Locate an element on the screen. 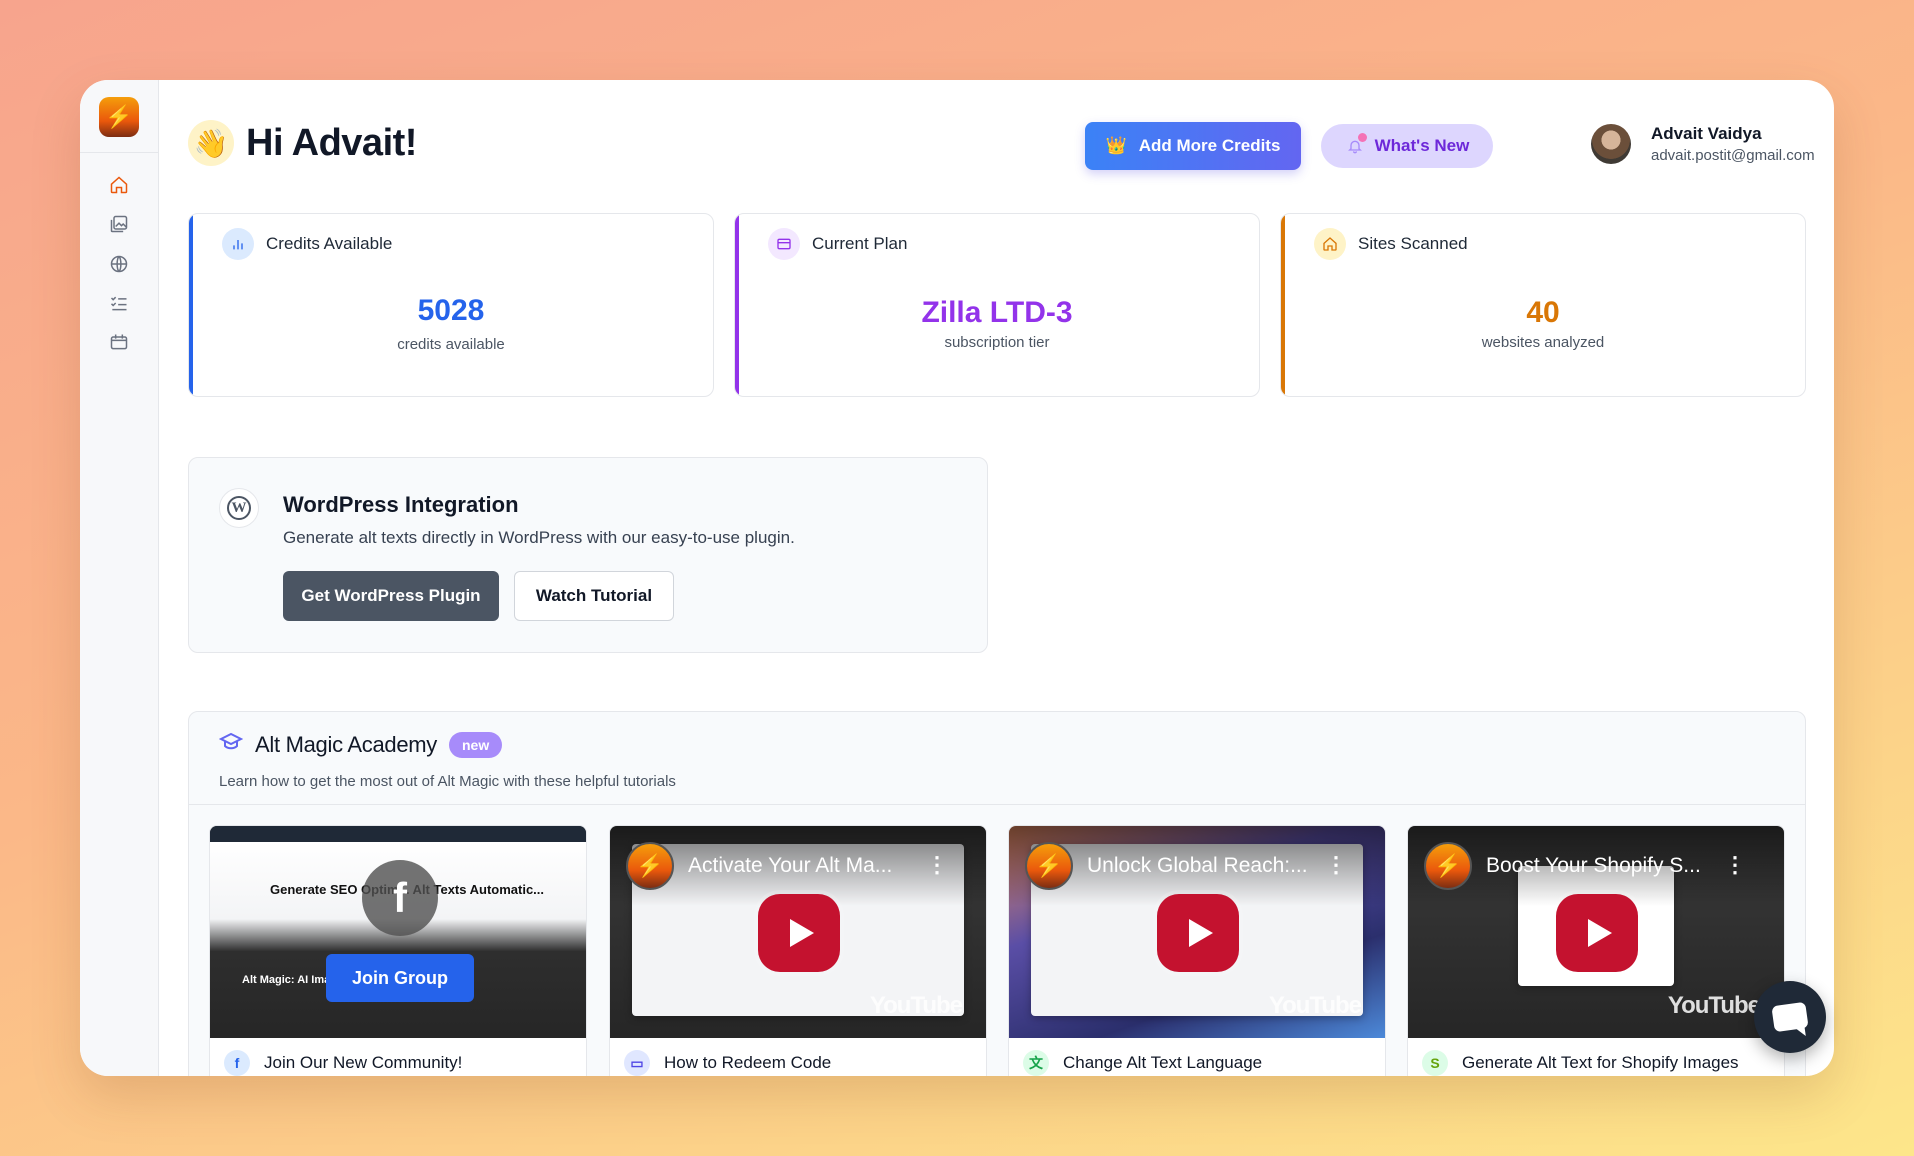 This screenshot has height=1156, width=1914. app-logo: ⚡ is located at coordinates (119, 117).